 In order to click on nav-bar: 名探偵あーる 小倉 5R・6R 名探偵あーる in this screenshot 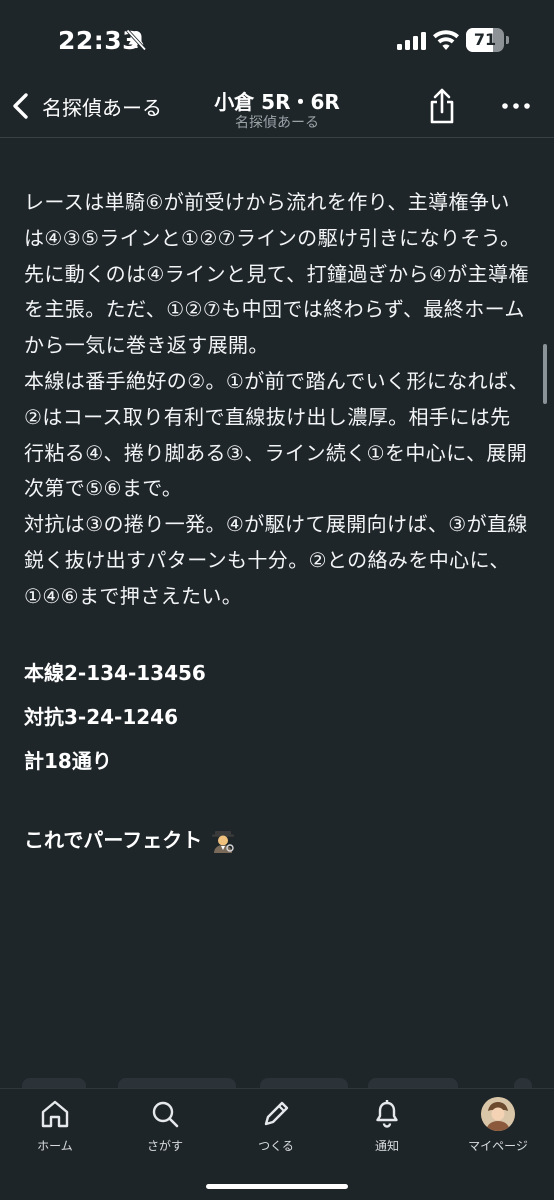, I will do `click(277, 109)`.